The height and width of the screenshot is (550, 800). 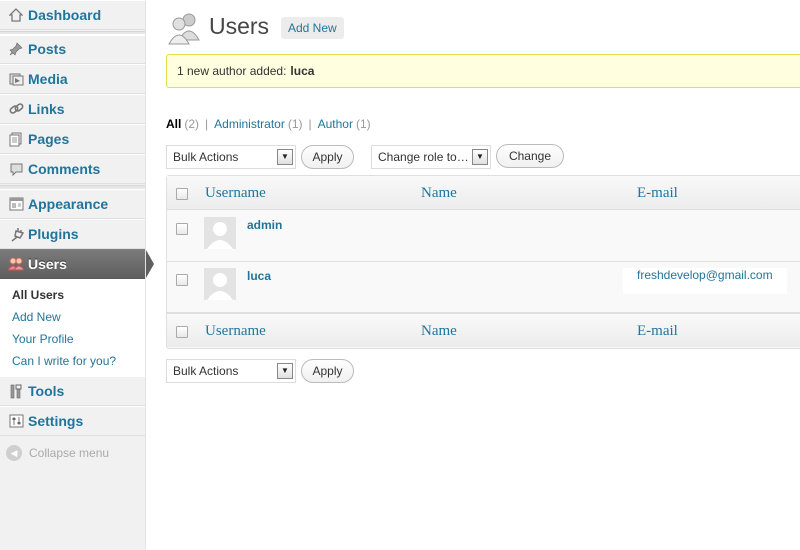 What do you see at coordinates (327, 157) in the screenshot?
I see `apply-button-top: Apply` at bounding box center [327, 157].